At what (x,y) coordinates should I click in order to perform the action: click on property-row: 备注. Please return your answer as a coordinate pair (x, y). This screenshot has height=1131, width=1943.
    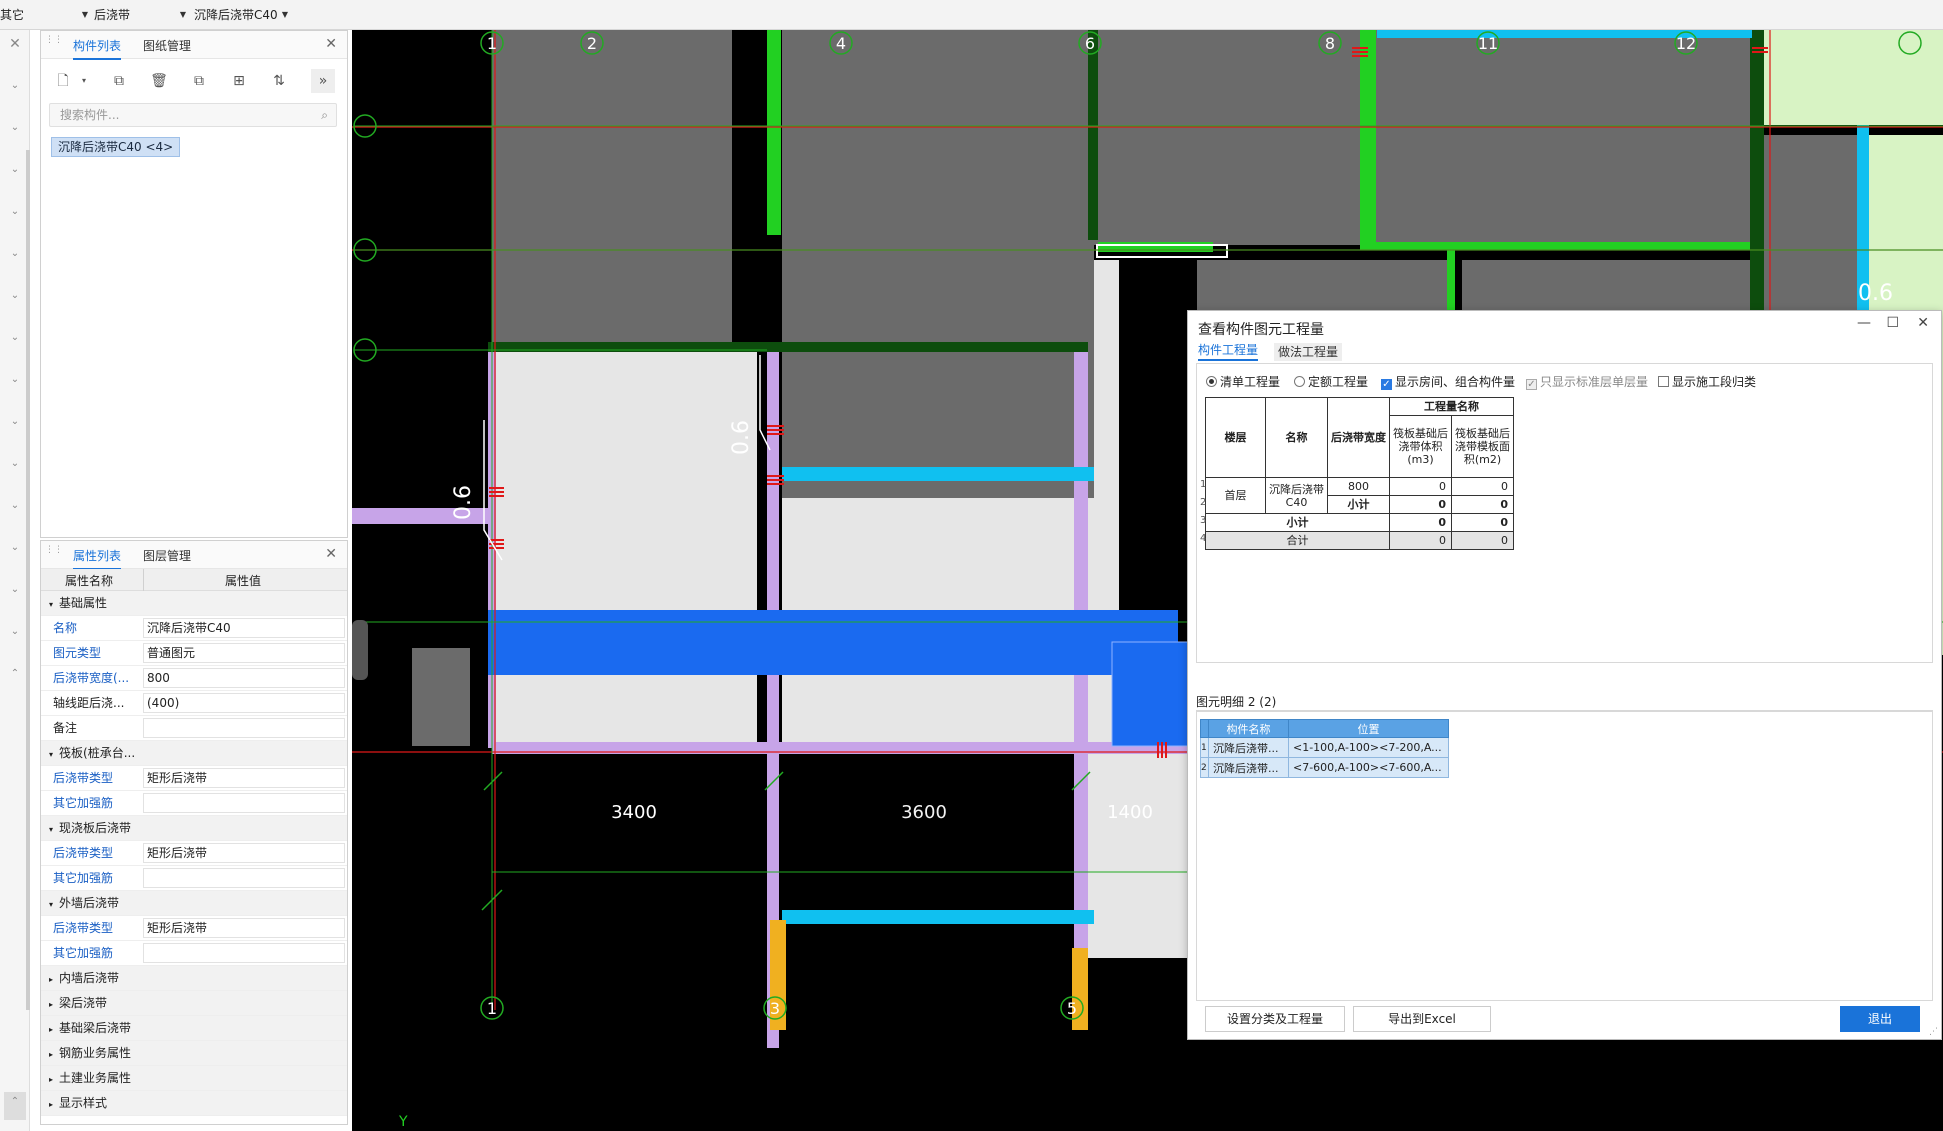
    Looking at the image, I should click on (194, 728).